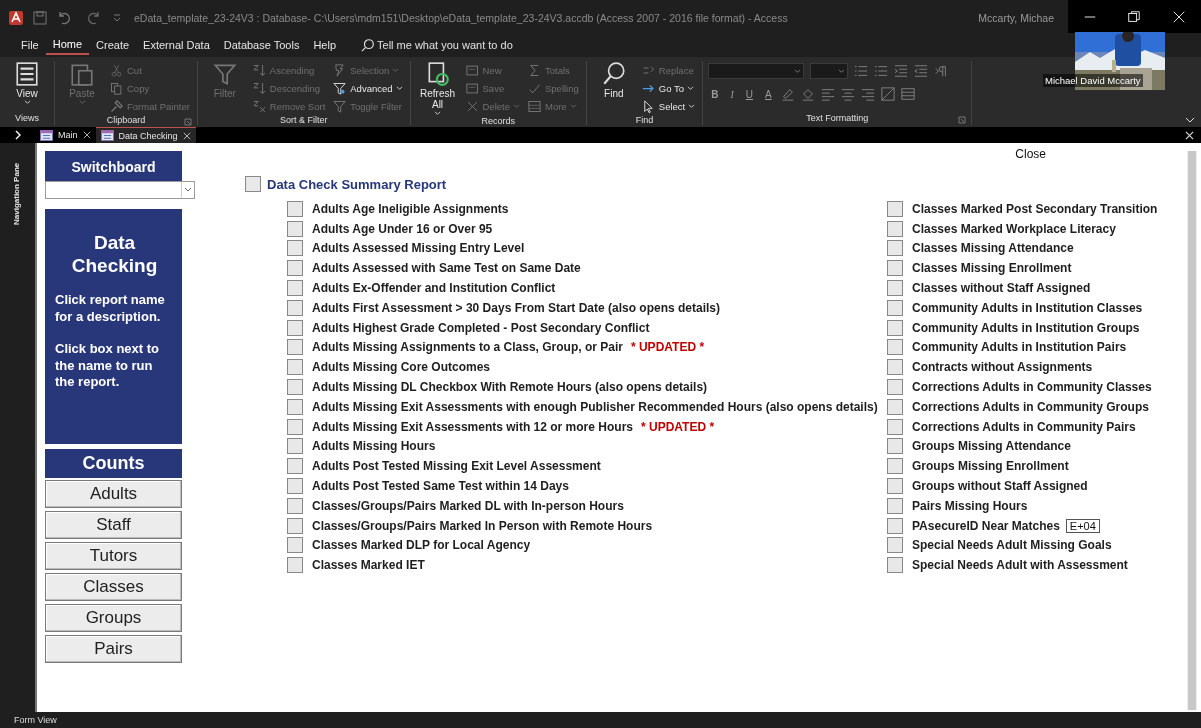 Image resolution: width=1201 pixels, height=728 pixels. What do you see at coordinates (401, 367) in the screenshot?
I see `report-link: Adults Missing Core Outcomes` at bounding box center [401, 367].